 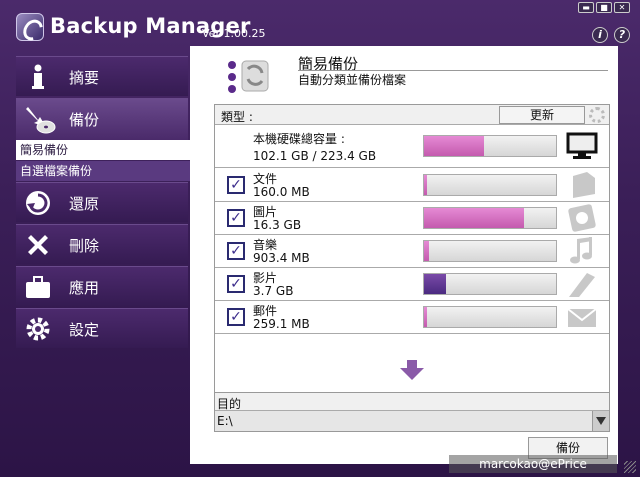 I want to click on category-size: 903.4 MB, so click(x=281, y=258).